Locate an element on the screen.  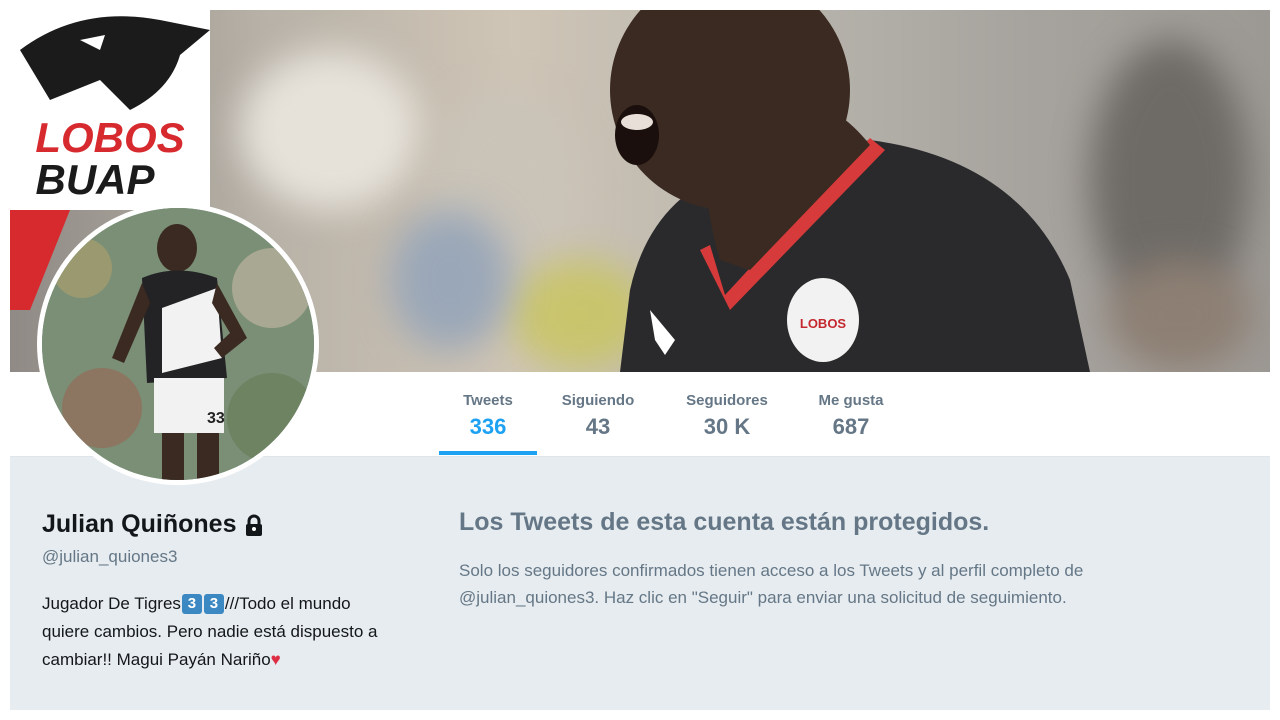
tab-following: Siguiendo 43 is located at coordinates (598, 417).